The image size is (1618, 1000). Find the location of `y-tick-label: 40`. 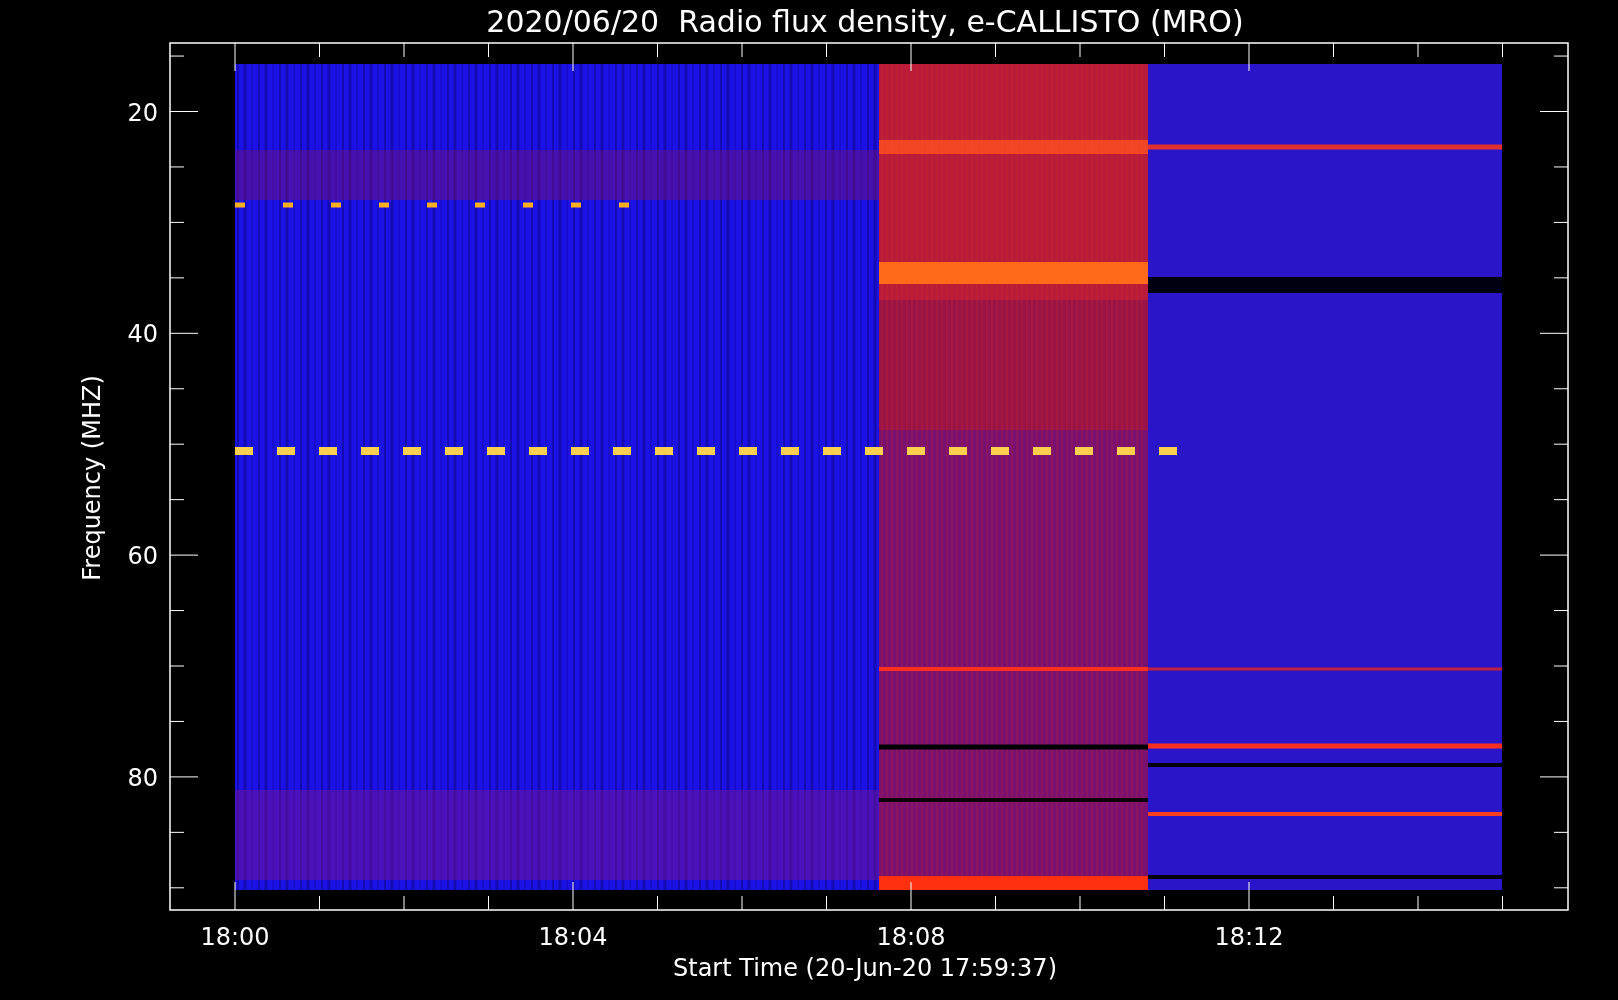

y-tick-label: 40 is located at coordinates (142, 334).